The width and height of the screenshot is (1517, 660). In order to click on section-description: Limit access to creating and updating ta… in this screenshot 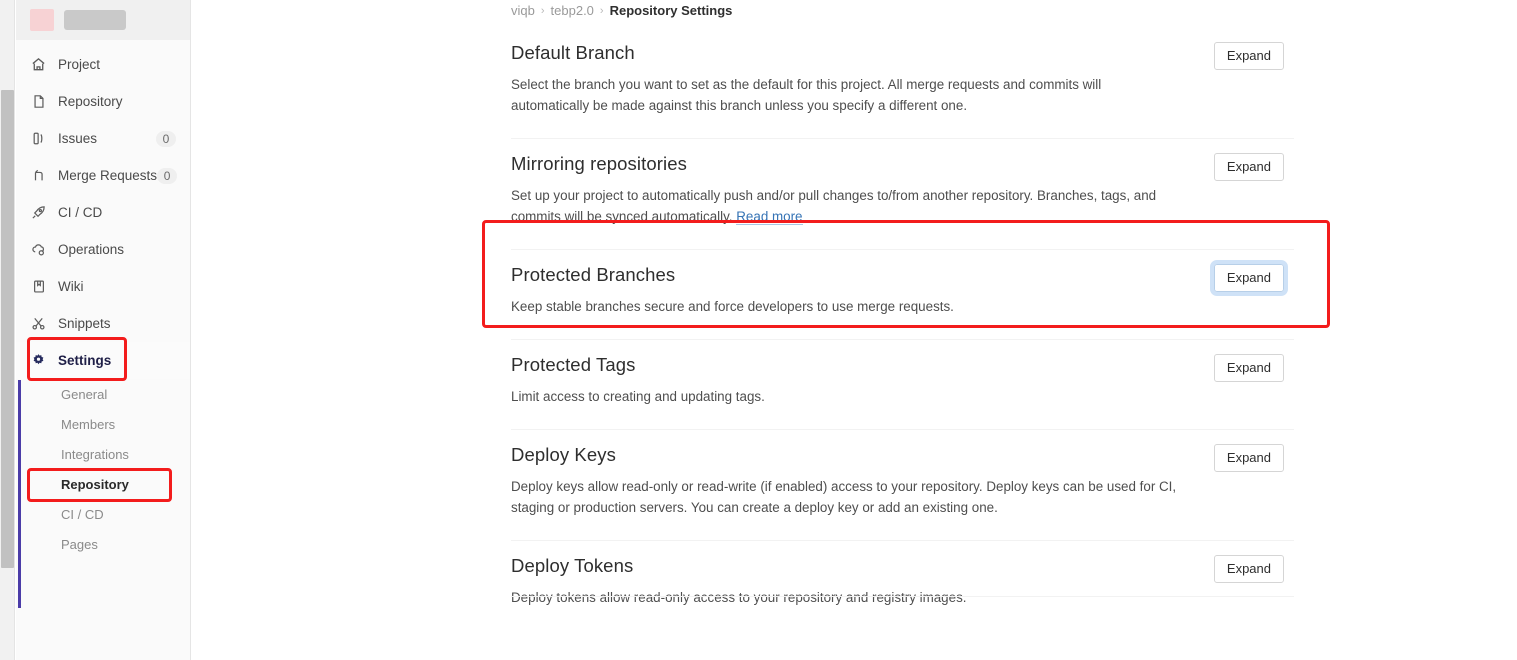, I will do `click(638, 396)`.